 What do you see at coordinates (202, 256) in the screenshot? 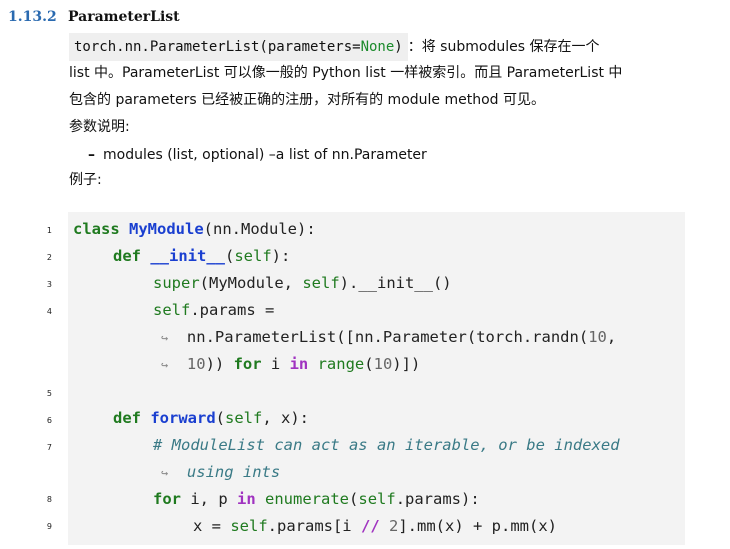
I see `code-line-2: def __init__(self):` at bounding box center [202, 256].